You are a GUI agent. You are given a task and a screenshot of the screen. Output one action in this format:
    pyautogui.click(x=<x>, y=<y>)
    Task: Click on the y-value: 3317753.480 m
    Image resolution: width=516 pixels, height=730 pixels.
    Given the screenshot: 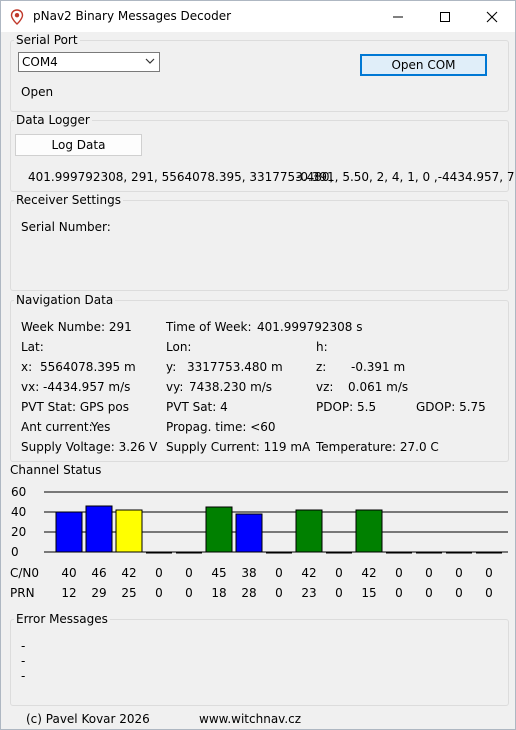 What is the action you would take?
    pyautogui.click(x=235, y=367)
    